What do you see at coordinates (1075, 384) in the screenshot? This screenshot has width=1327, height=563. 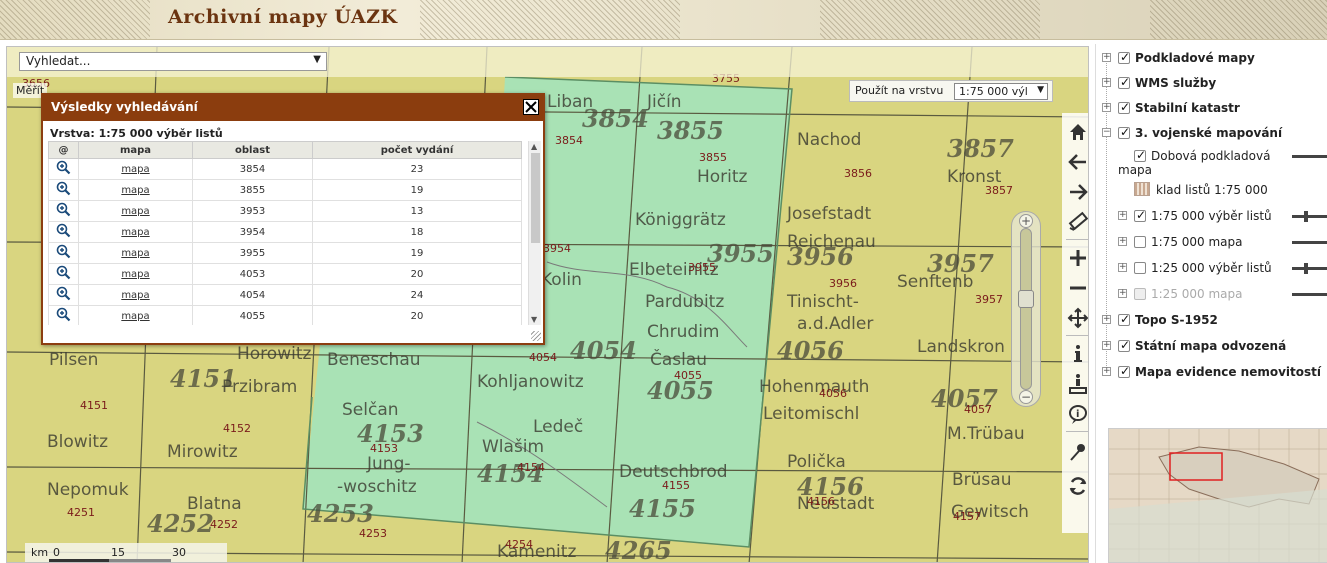 I see `identify-button` at bounding box center [1075, 384].